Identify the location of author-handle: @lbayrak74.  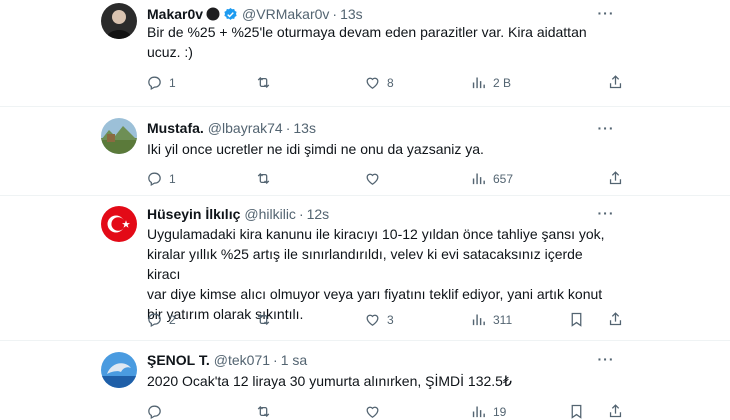
(245, 128).